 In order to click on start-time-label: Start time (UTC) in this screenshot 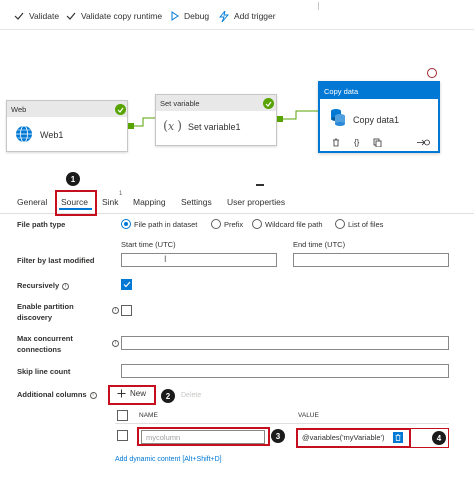, I will do `click(148, 244)`.